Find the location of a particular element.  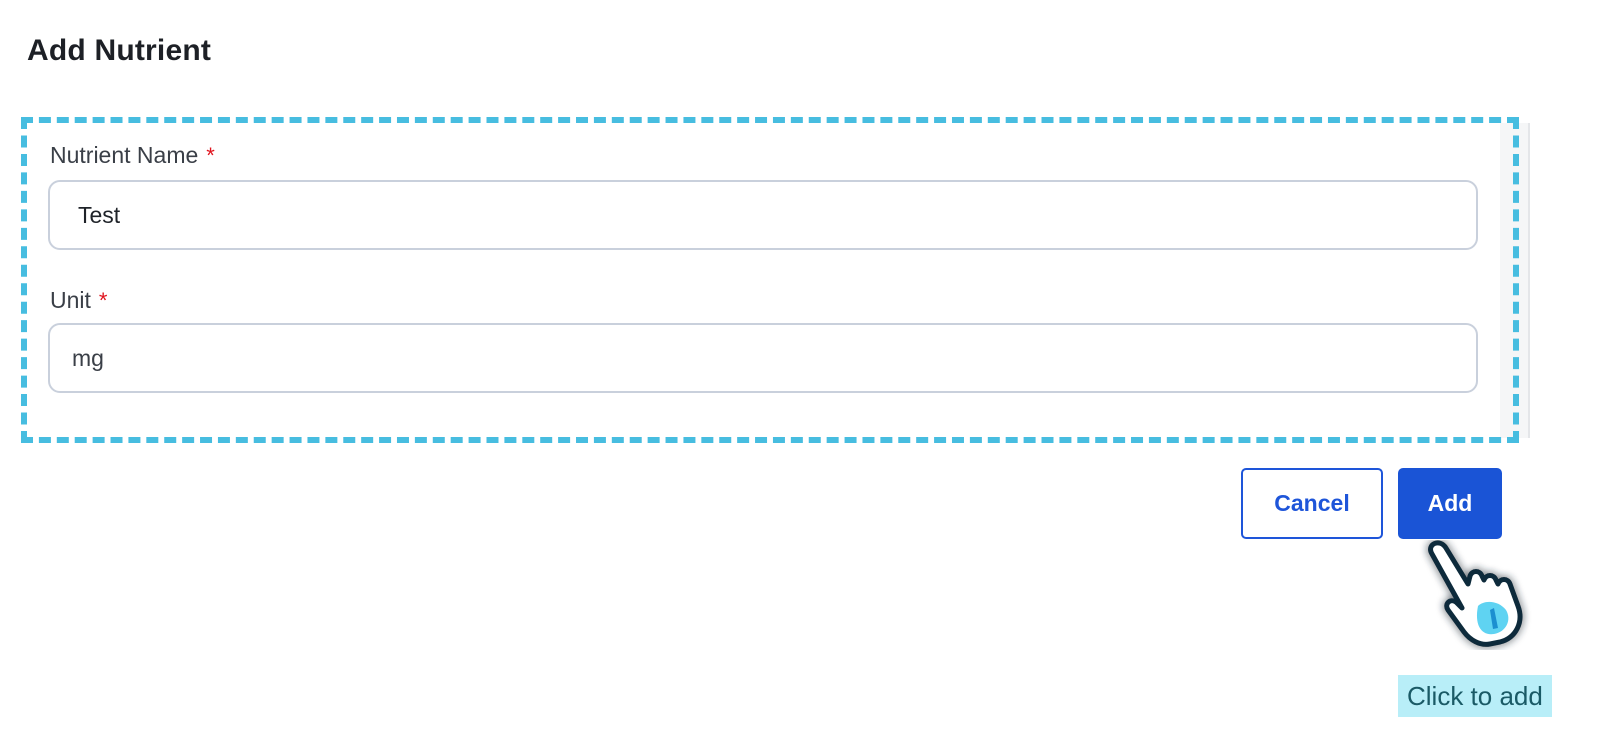

unit-input is located at coordinates (763, 358).